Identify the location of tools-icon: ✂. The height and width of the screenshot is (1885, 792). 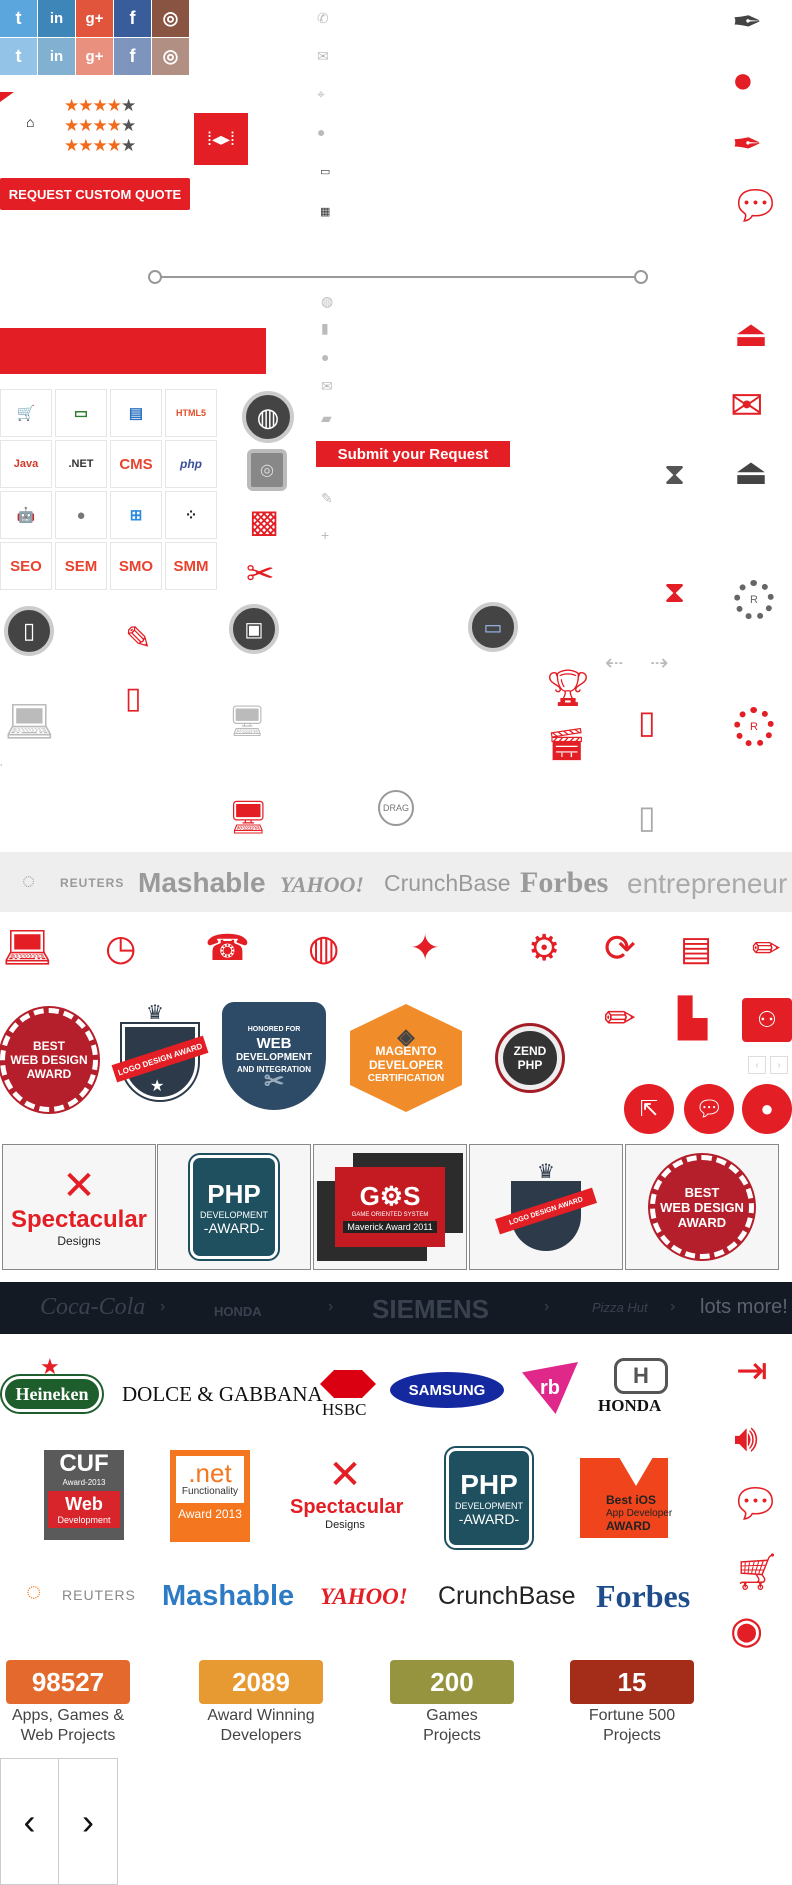
(274, 1081).